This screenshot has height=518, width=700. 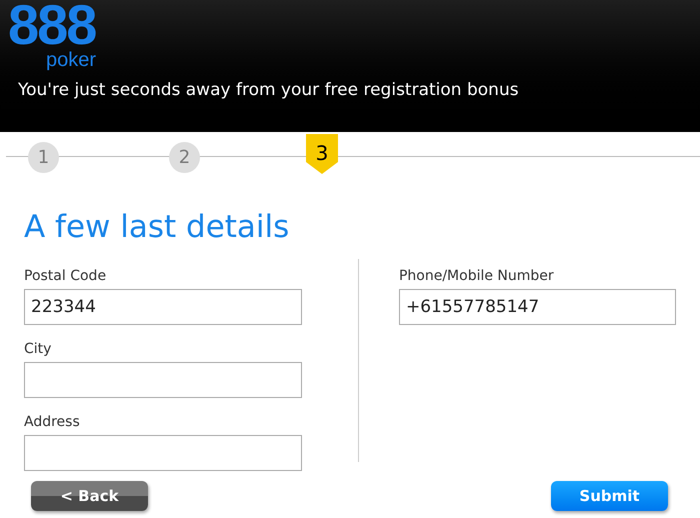 What do you see at coordinates (269, 90) in the screenshot?
I see `tagline: You're just seconds away from your free registration bonus` at bounding box center [269, 90].